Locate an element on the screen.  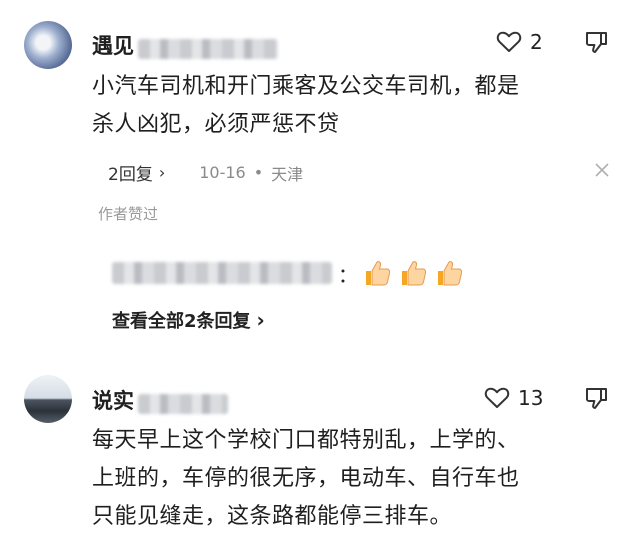
comment-header: 遇见 is located at coordinates (185, 45).